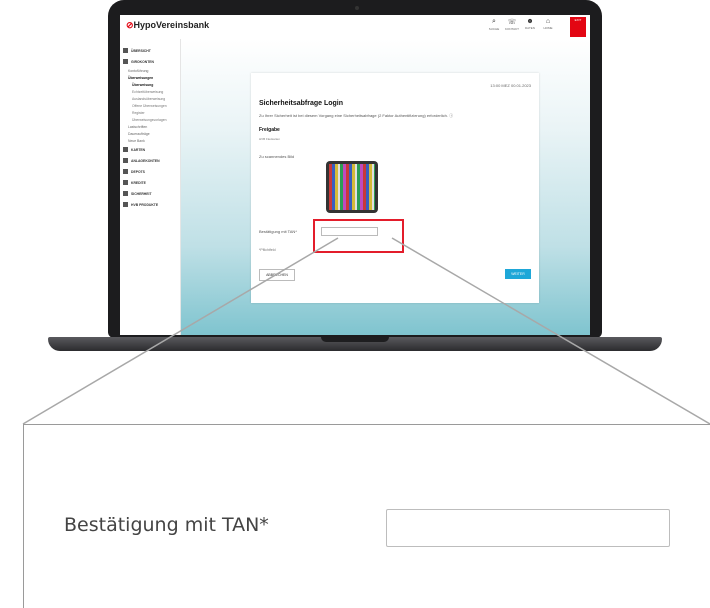 The image size is (710, 608). Describe the element at coordinates (180, 331) in the screenshot. I see `zoom-line-left` at that location.